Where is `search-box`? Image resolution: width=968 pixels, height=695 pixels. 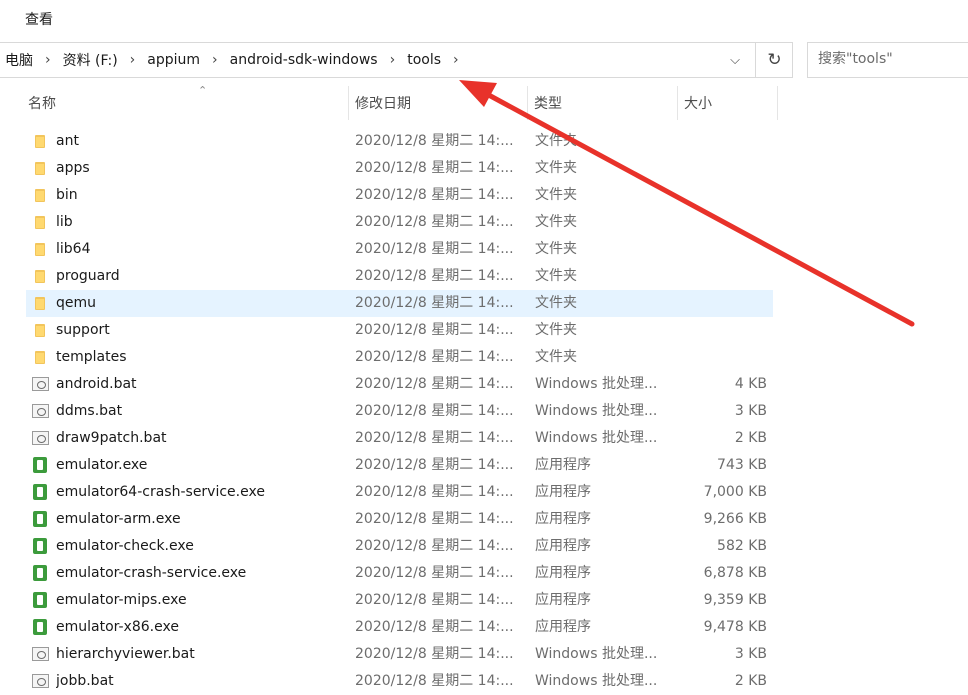
search-box is located at coordinates (887, 60).